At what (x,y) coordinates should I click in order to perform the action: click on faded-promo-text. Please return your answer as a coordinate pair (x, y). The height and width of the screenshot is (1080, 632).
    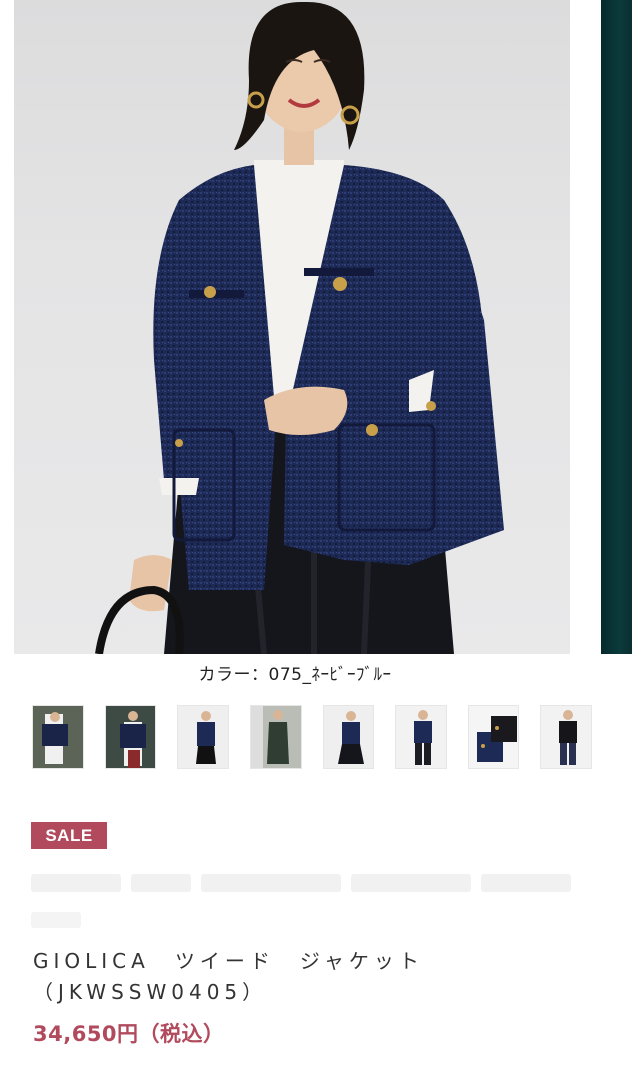
    Looking at the image, I should click on (311, 883).